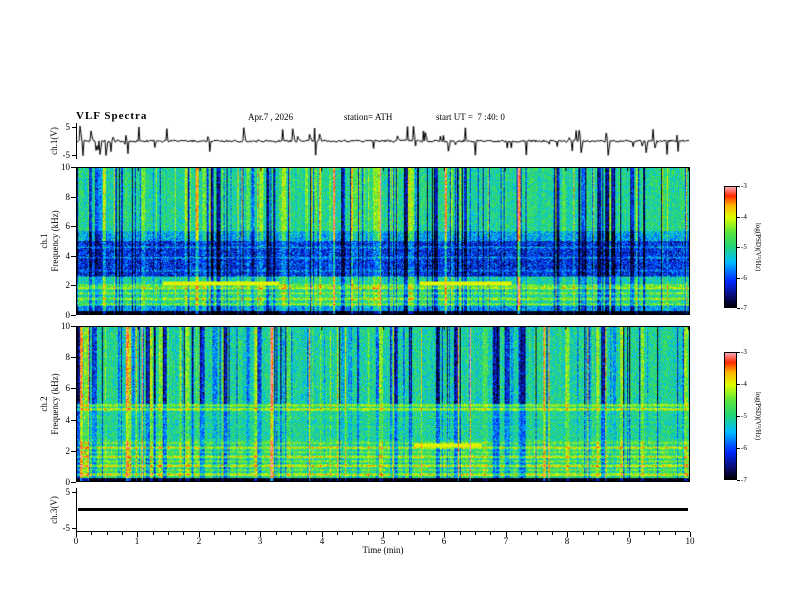 The height and width of the screenshot is (612, 792). I want to click on ch1-waveform-canvas, so click(383, 141).